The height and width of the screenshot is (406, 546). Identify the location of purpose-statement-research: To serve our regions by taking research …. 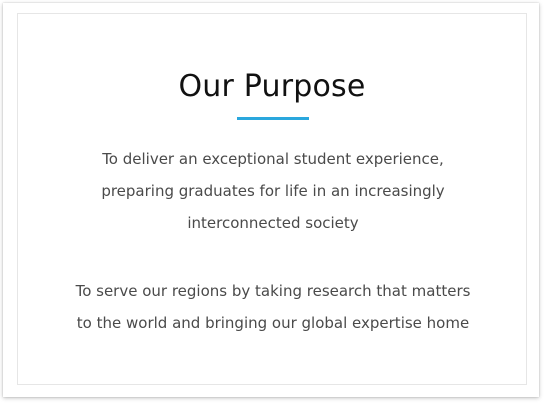
(273, 307).